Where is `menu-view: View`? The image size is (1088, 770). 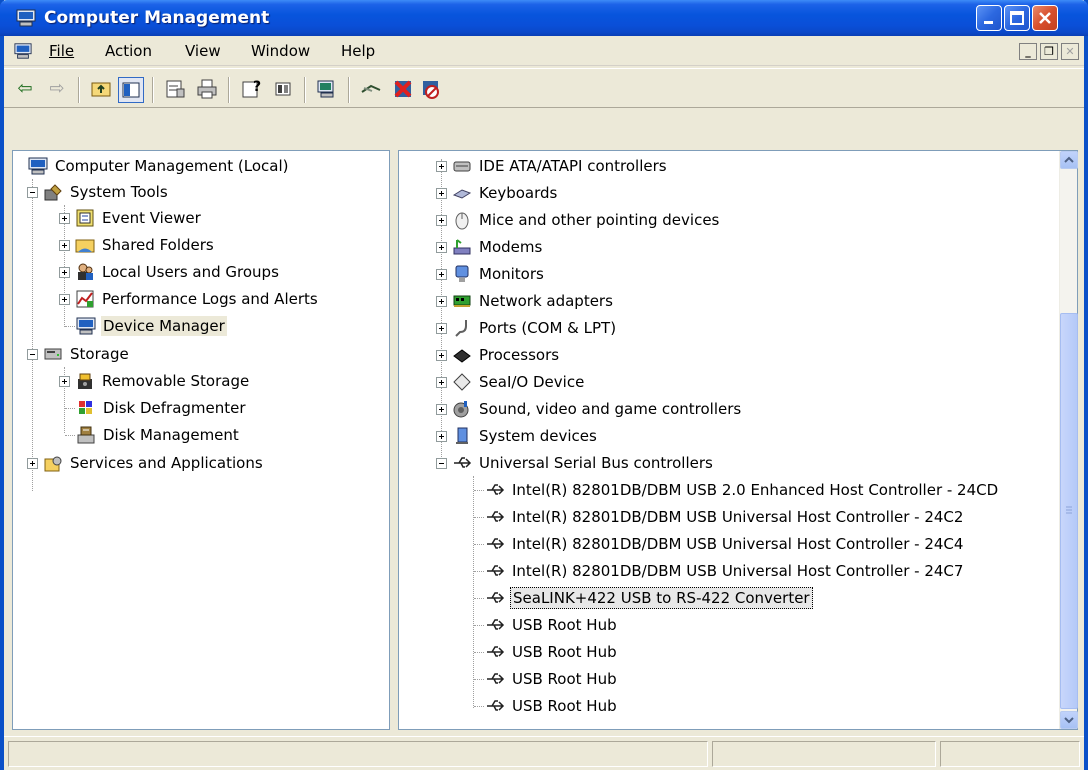
menu-view: View is located at coordinates (203, 51).